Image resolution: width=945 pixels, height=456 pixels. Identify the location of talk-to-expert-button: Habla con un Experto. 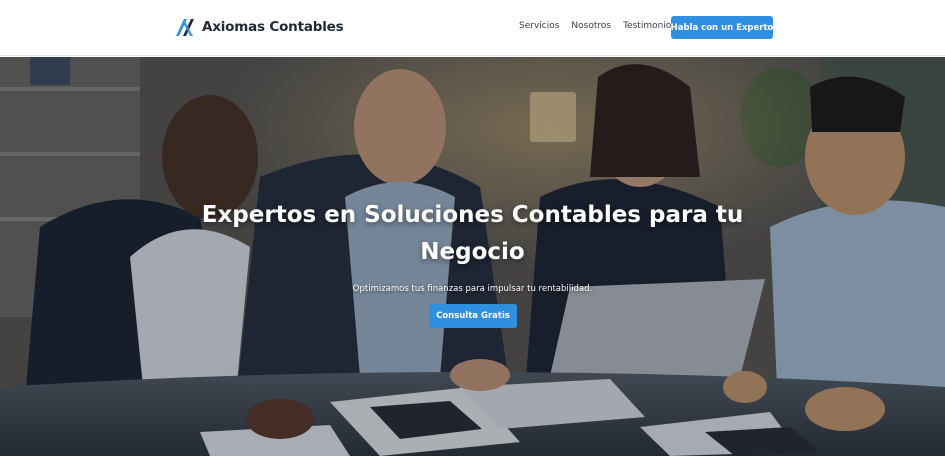
(722, 27).